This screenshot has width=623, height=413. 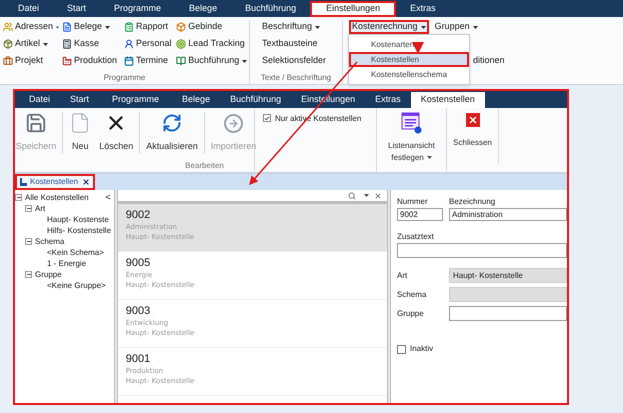 What do you see at coordinates (413, 202) in the screenshot?
I see `field-label: Nummer` at bounding box center [413, 202].